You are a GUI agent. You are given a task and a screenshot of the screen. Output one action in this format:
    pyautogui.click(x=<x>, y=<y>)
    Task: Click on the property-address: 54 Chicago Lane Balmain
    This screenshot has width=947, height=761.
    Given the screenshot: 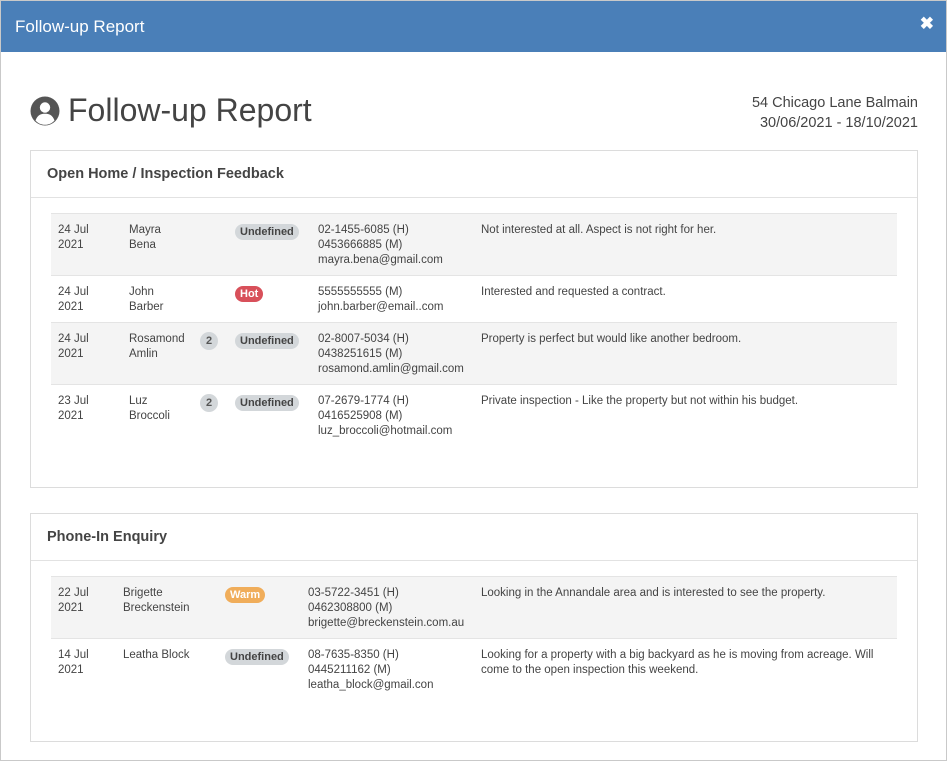 What is the action you would take?
    pyautogui.click(x=834, y=103)
    